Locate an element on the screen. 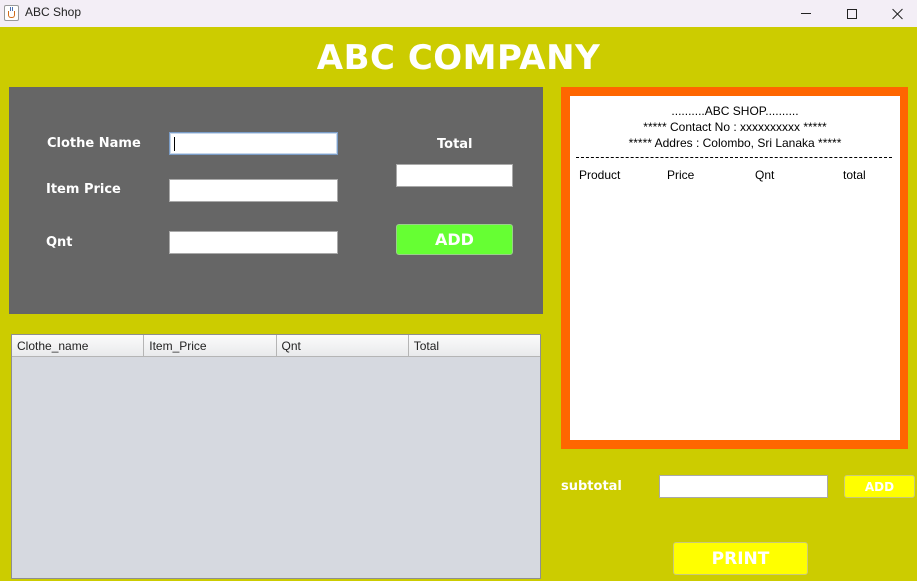 This screenshot has height=581, width=917. add-item-button: ADD is located at coordinates (454, 239).